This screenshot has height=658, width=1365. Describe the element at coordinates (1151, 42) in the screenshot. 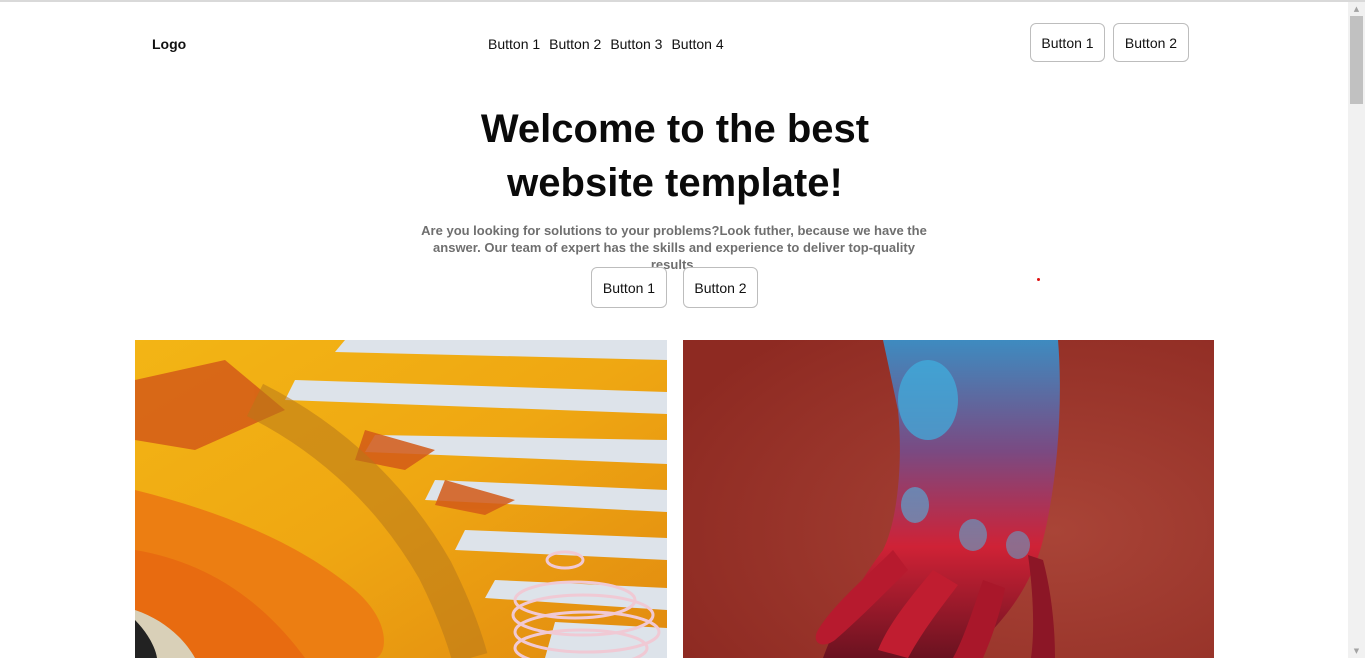

I see `header-button-2: Button 2` at that location.